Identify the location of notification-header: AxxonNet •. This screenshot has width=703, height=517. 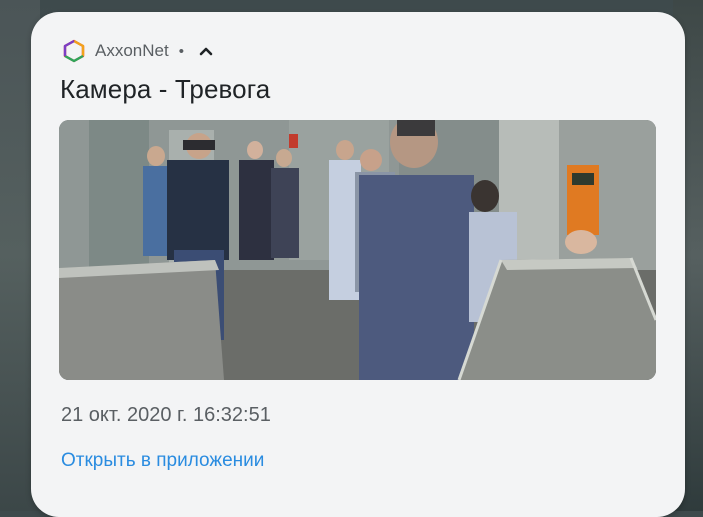
(138, 51).